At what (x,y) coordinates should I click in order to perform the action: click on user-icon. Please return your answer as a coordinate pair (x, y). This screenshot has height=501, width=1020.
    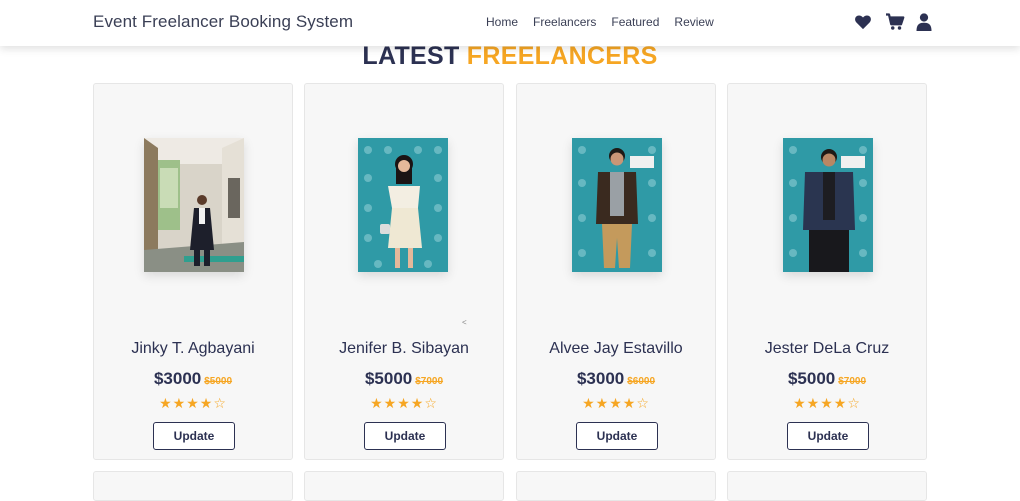
    Looking at the image, I should click on (925, 22).